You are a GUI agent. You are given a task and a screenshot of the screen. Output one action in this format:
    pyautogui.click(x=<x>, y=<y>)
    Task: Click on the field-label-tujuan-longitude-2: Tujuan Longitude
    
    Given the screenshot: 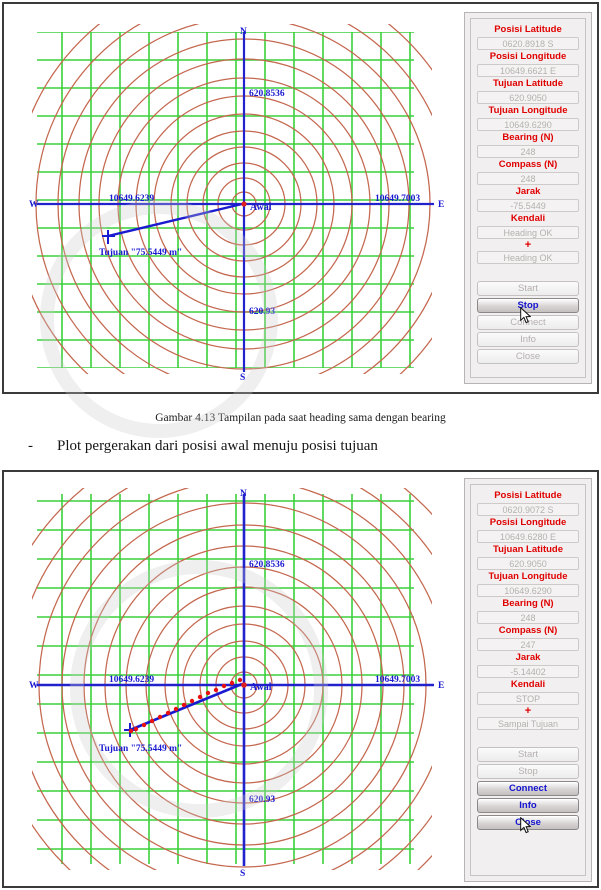 What is the action you would take?
    pyautogui.click(x=528, y=576)
    